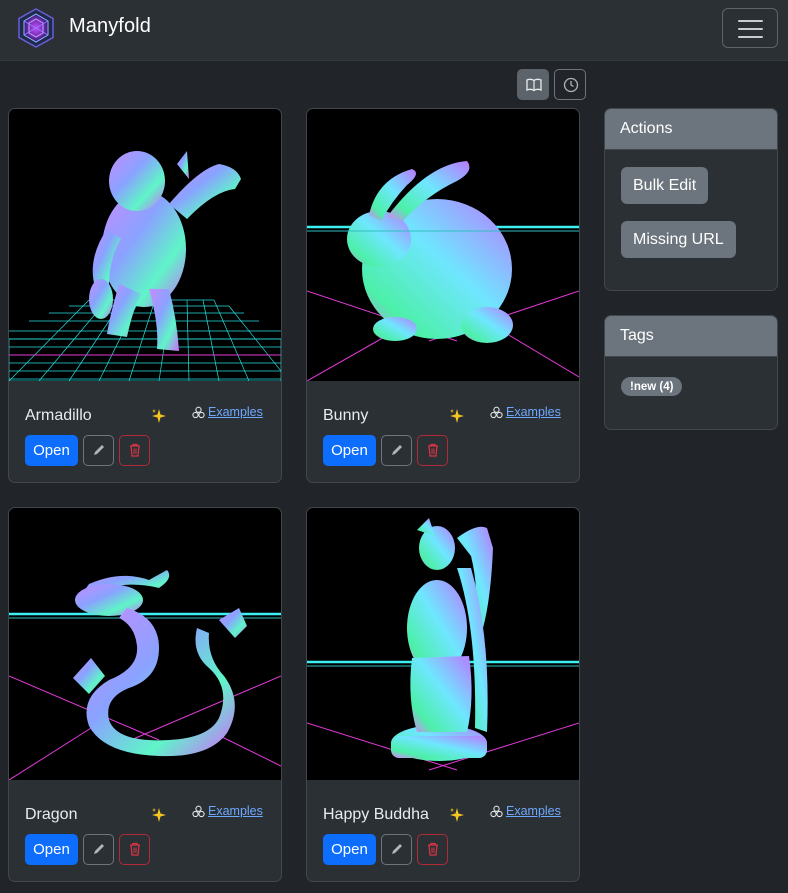 The height and width of the screenshot is (893, 788). What do you see at coordinates (691, 372) in the screenshot?
I see `tags-panel: Tags !new (4)` at bounding box center [691, 372].